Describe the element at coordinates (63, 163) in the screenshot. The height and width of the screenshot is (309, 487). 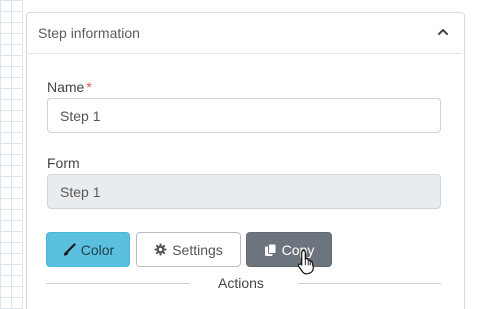
I see `form-field-label: Form` at that location.